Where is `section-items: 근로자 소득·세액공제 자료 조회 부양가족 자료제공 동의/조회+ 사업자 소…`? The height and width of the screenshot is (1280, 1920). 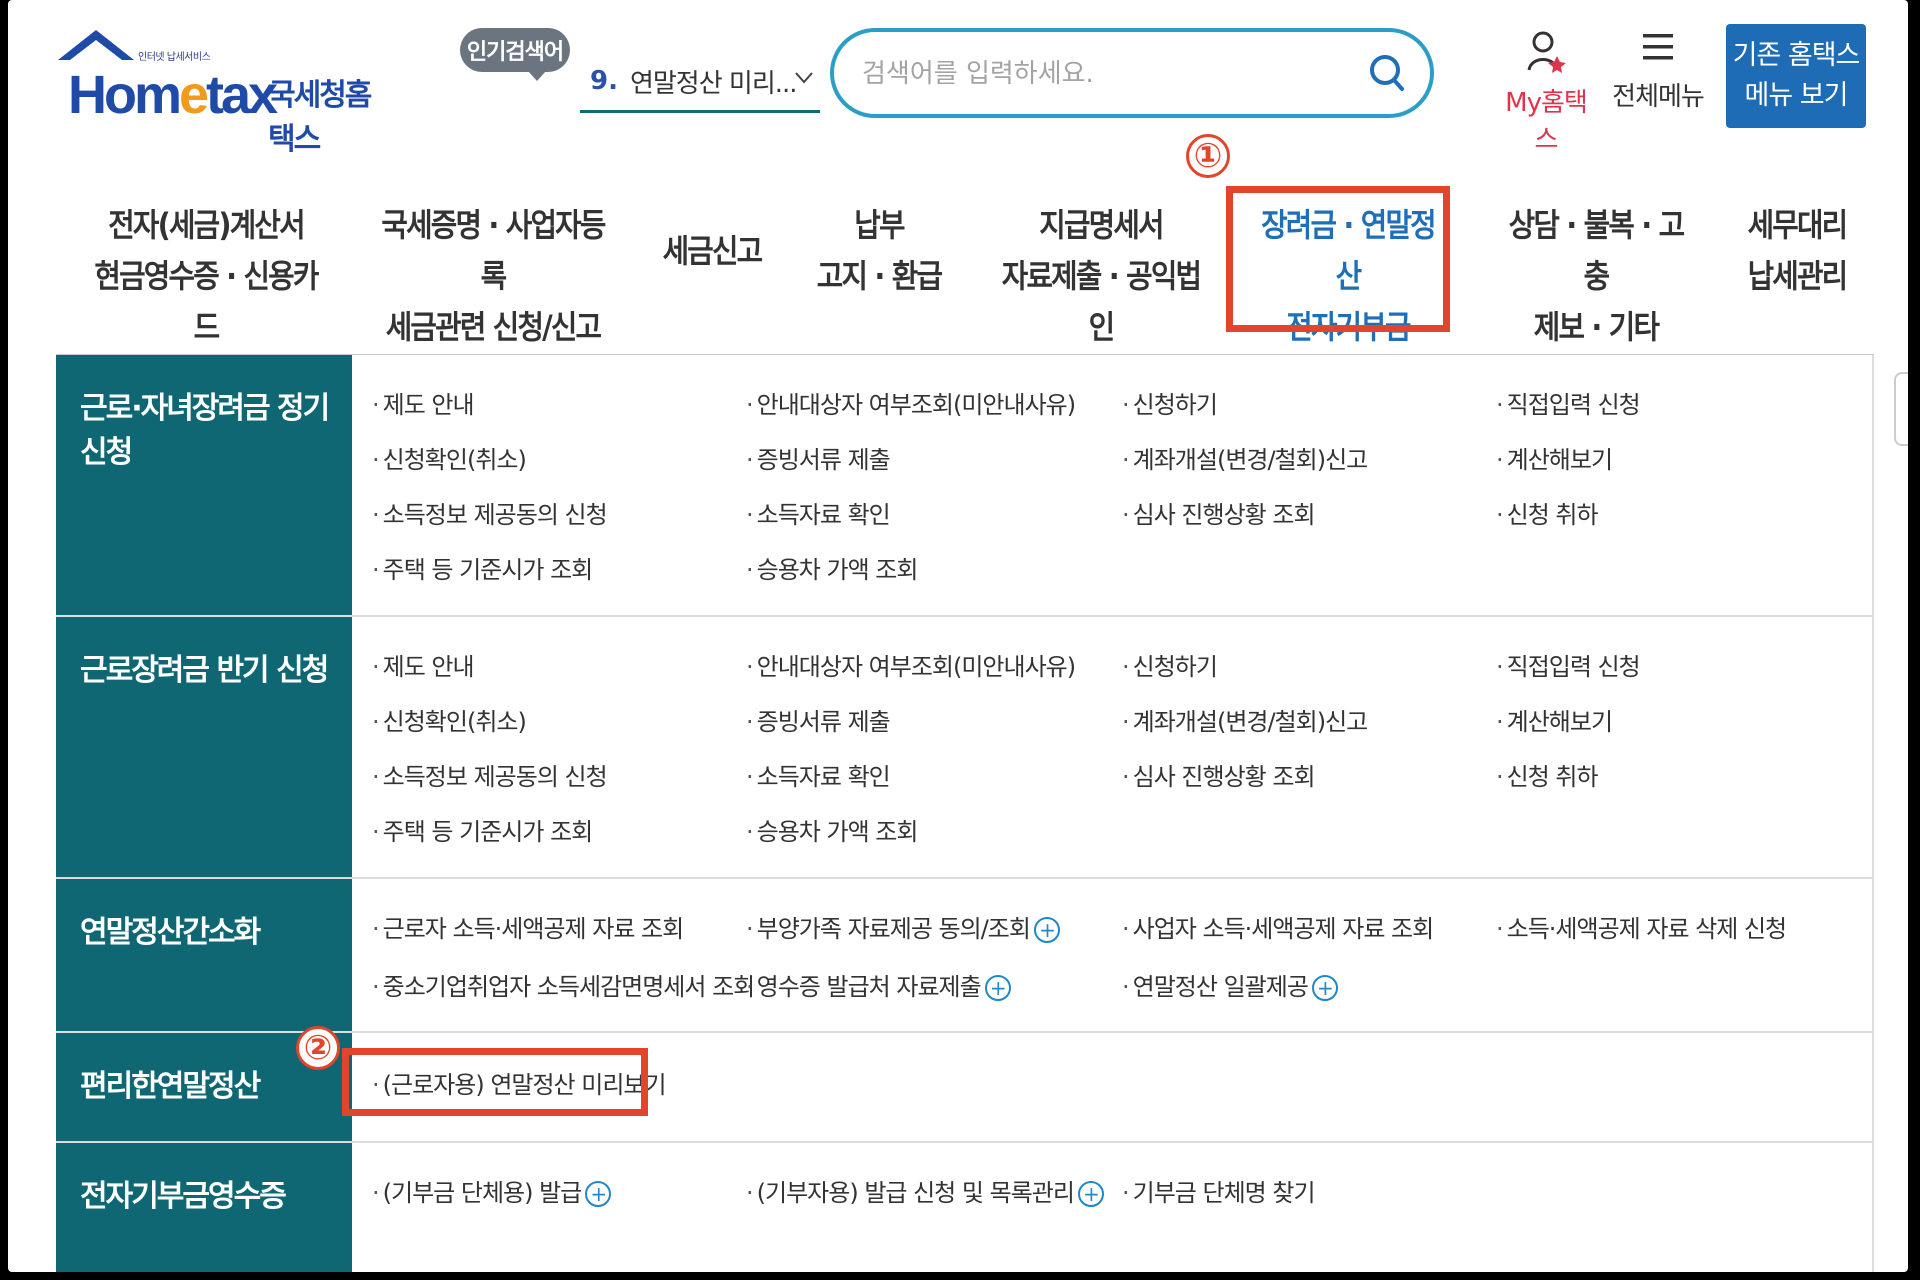
section-items: 근로자 소득·세액공제 자료 조회 부양가족 자료제공 동의/조회+ 사업자 소… is located at coordinates (1113, 955).